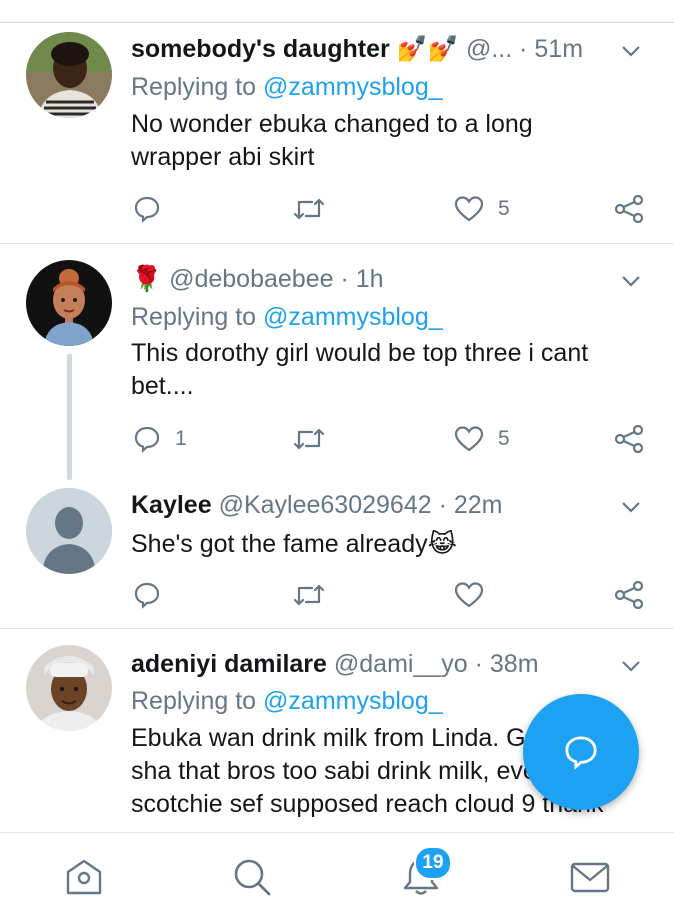 This screenshot has height=919, width=674. What do you see at coordinates (337, 595) in the screenshot?
I see `tweet-actions` at bounding box center [337, 595].